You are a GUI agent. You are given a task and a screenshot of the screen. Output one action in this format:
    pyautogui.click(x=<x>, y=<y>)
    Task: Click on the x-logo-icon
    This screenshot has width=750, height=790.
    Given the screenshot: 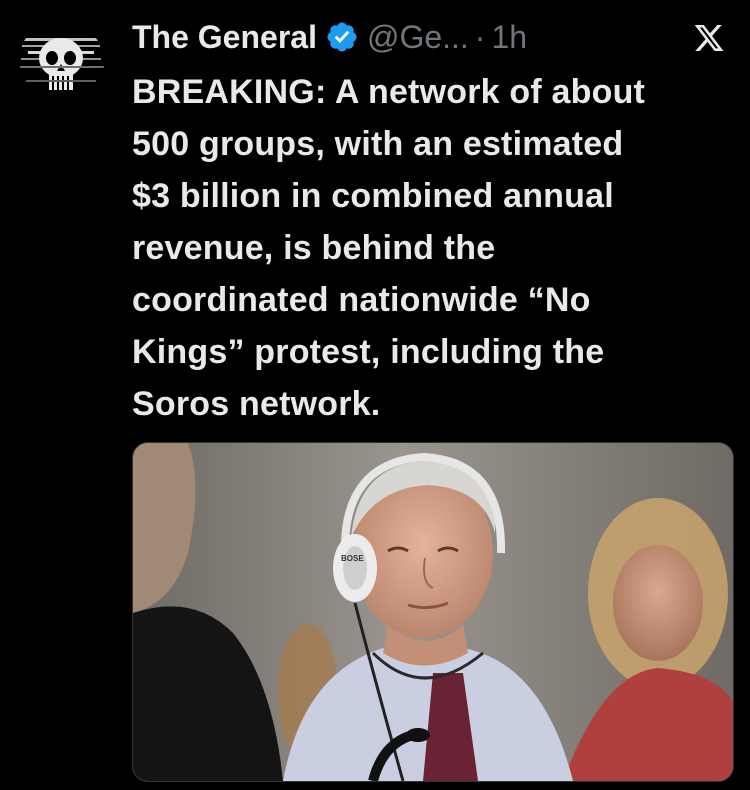 What is the action you would take?
    pyautogui.click(x=709, y=38)
    